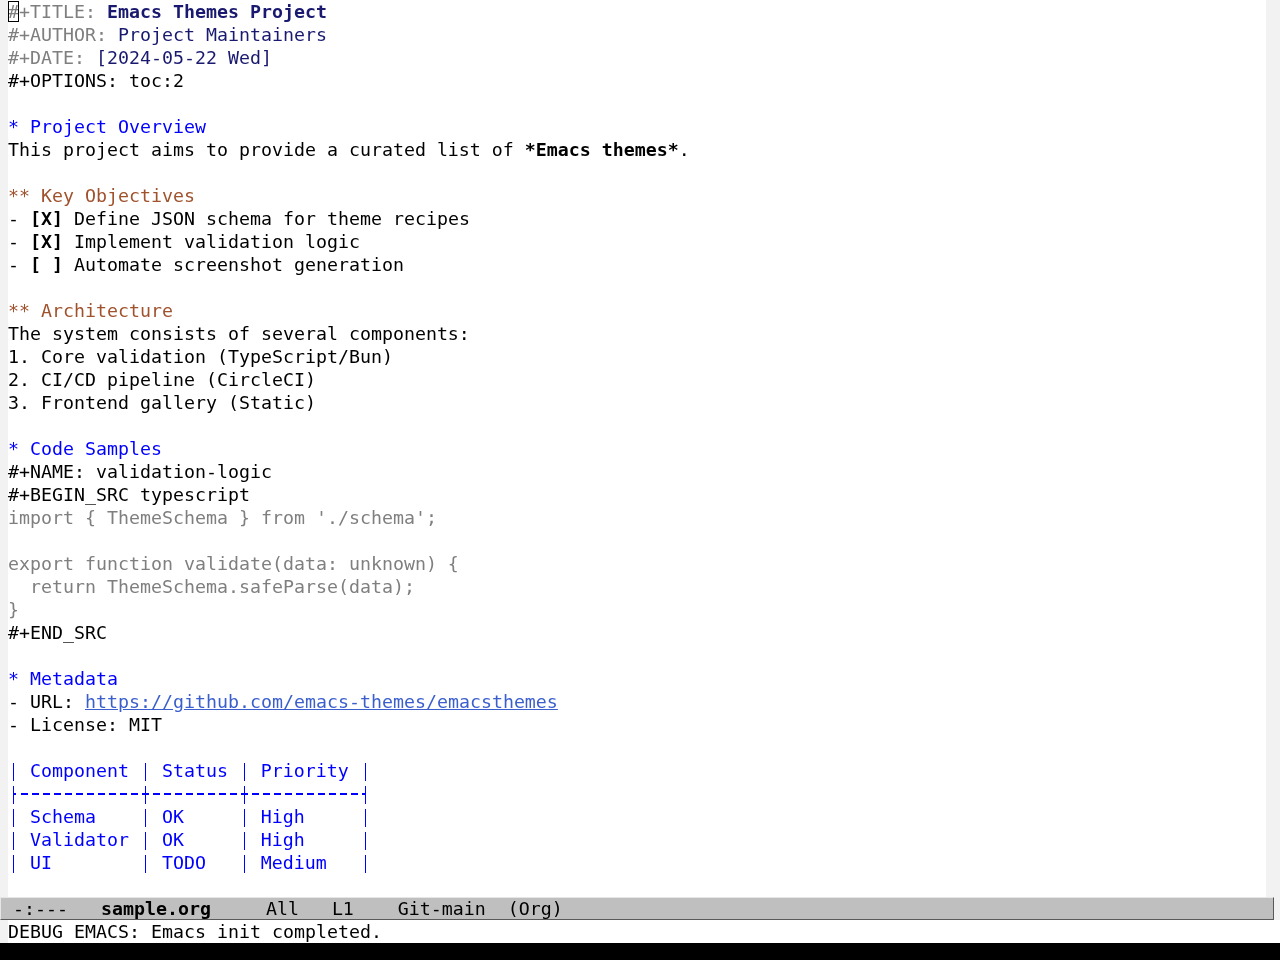  Describe the element at coordinates (85, 448) in the screenshot. I see `outline-heading: * Code Samples` at that location.